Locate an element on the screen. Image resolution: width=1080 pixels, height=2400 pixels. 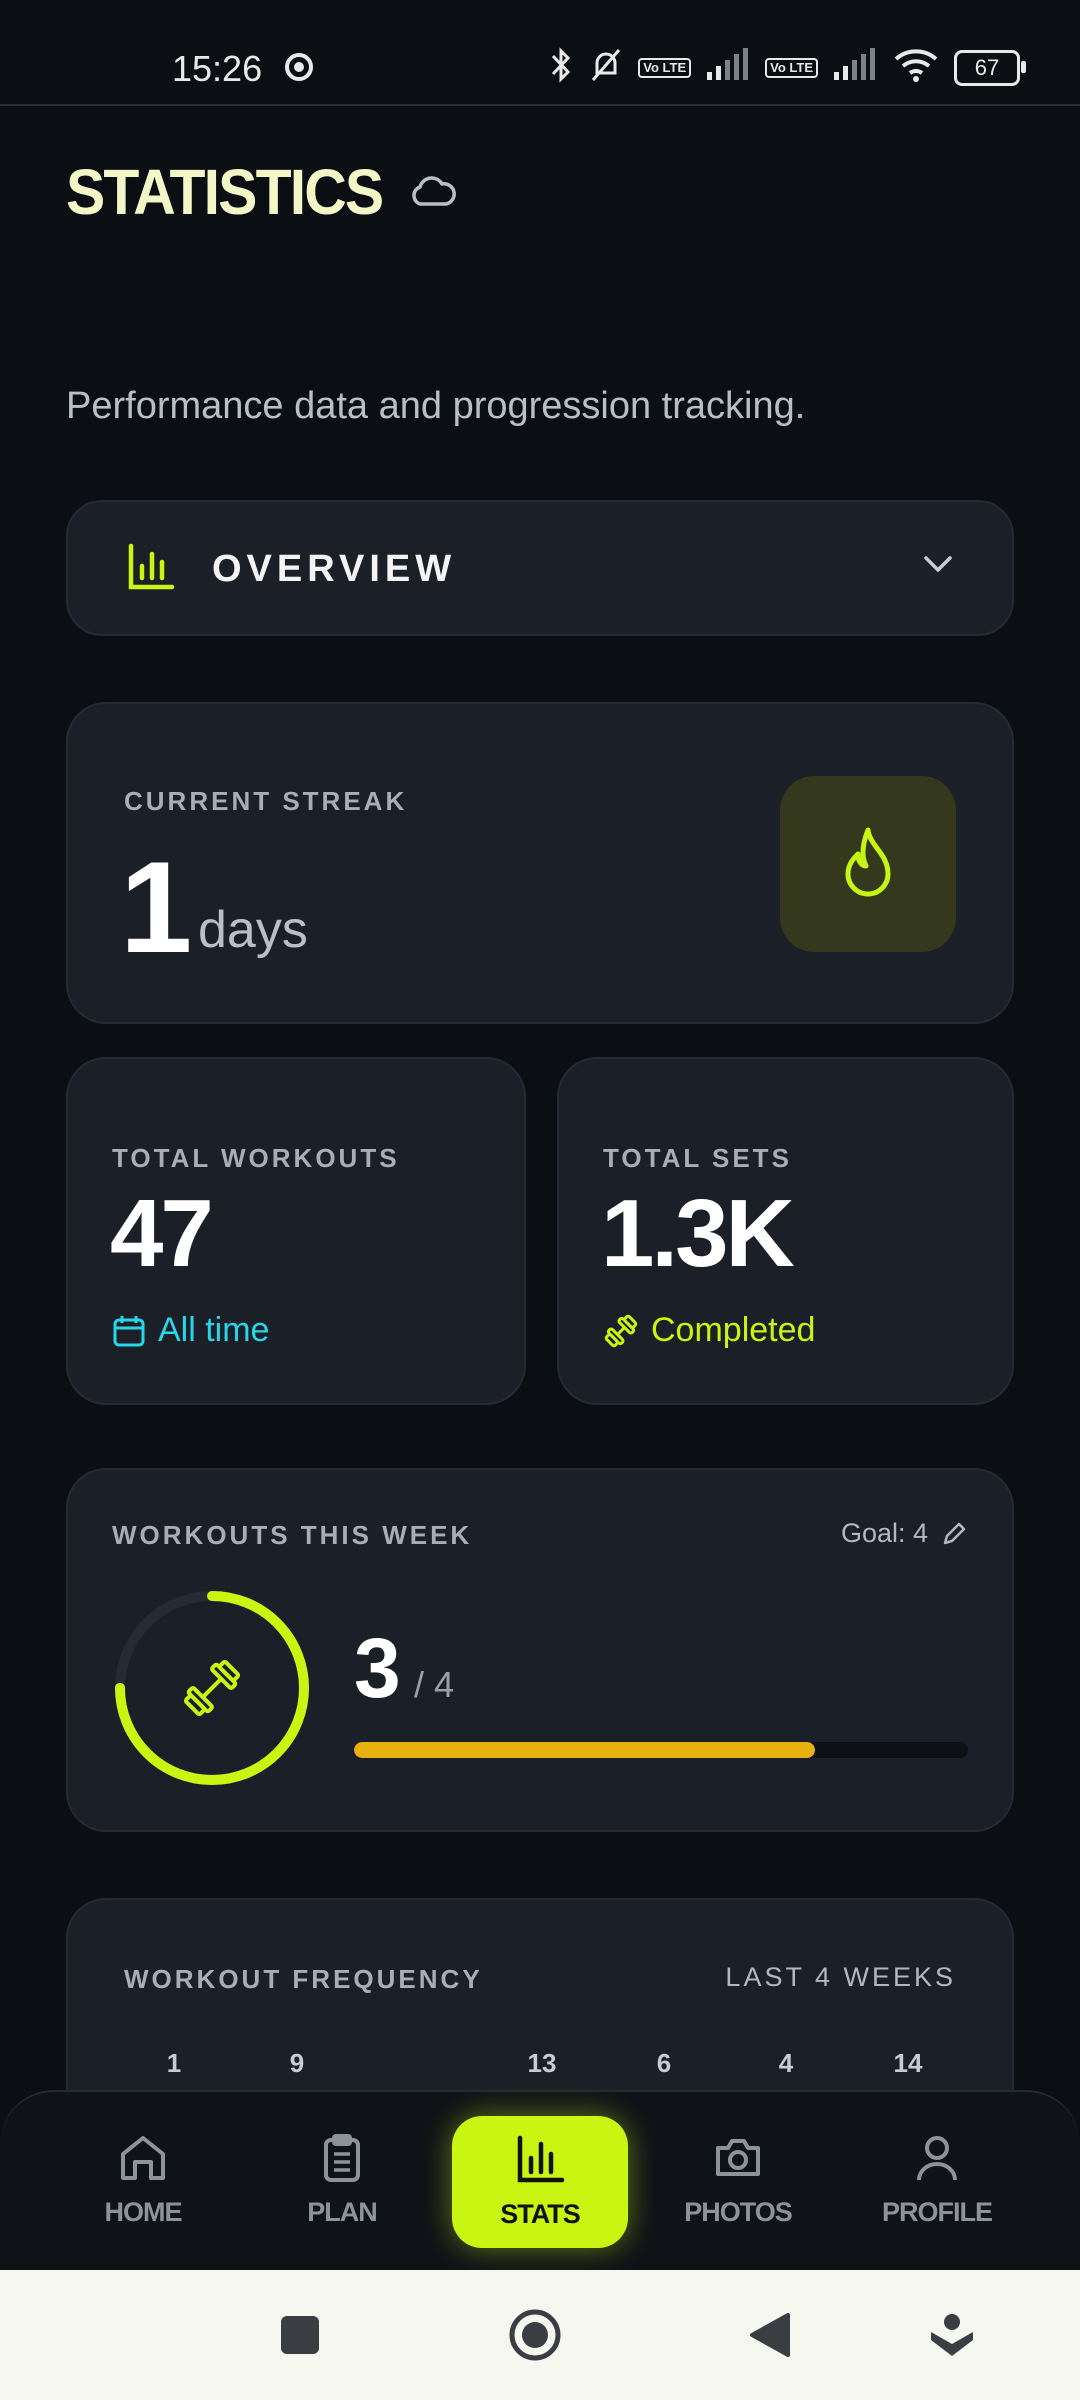
nav-home: HOME is located at coordinates (143, 2180).